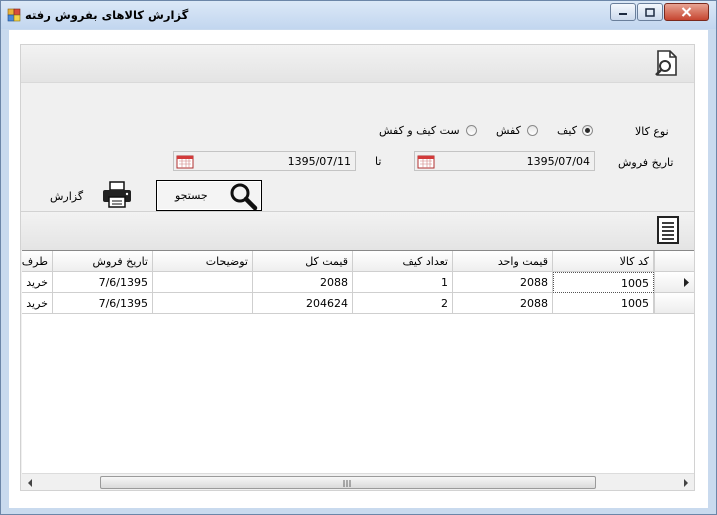 The image size is (717, 515). What do you see at coordinates (209, 195) in the screenshot?
I see `search-button: جستجو` at bounding box center [209, 195].